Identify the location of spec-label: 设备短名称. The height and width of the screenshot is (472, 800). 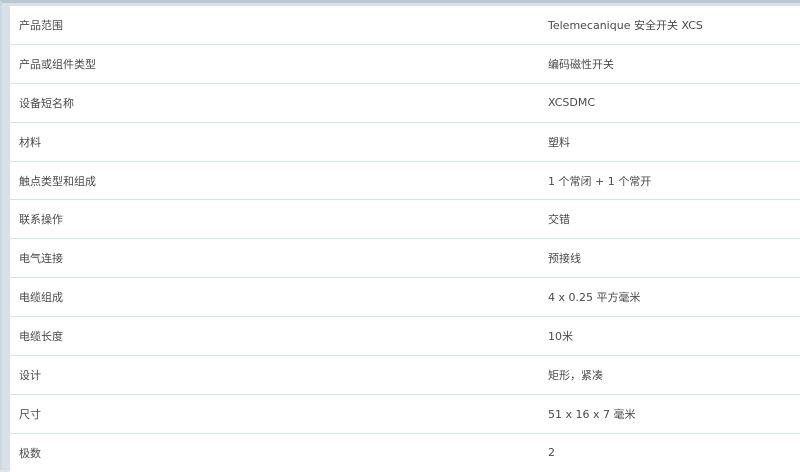
(278, 103).